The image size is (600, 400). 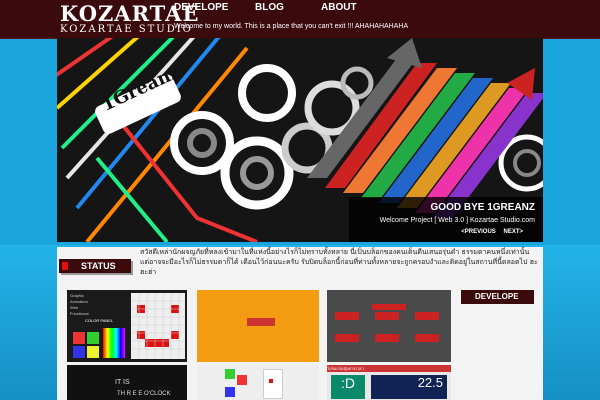 What do you see at coordinates (482, 207) in the screenshot?
I see `caption-title: GOOD BYE 1GREANZ` at bounding box center [482, 207].